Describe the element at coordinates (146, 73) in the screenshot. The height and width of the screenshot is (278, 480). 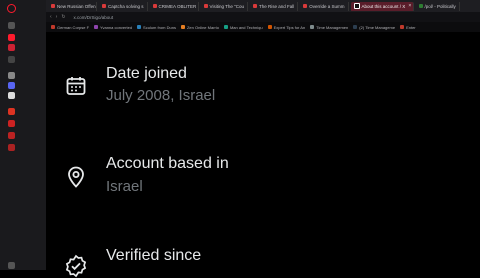
I see `date-joined-label: Date joined` at that location.